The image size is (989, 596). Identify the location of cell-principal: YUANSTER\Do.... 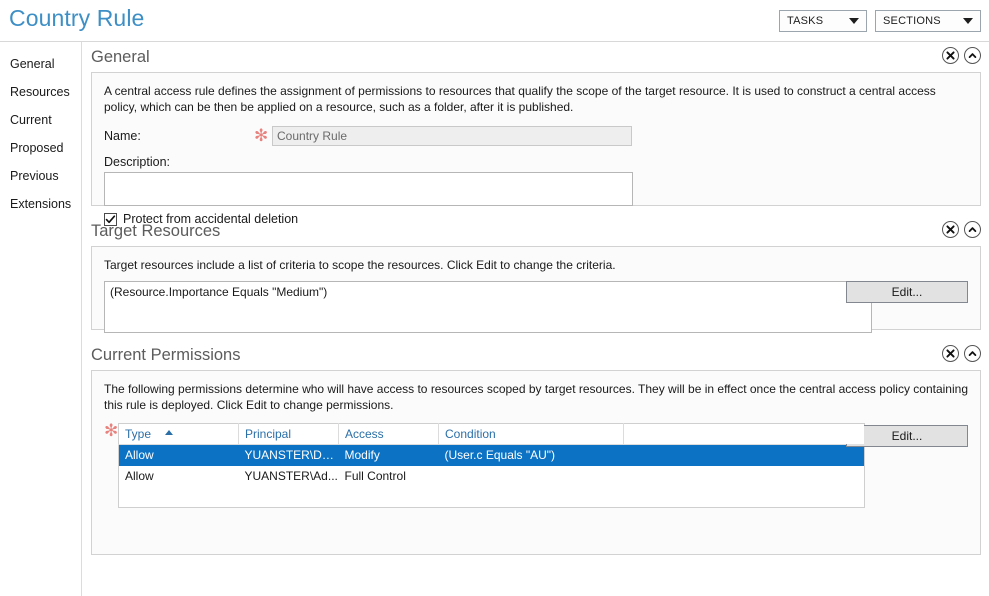
(288, 455).